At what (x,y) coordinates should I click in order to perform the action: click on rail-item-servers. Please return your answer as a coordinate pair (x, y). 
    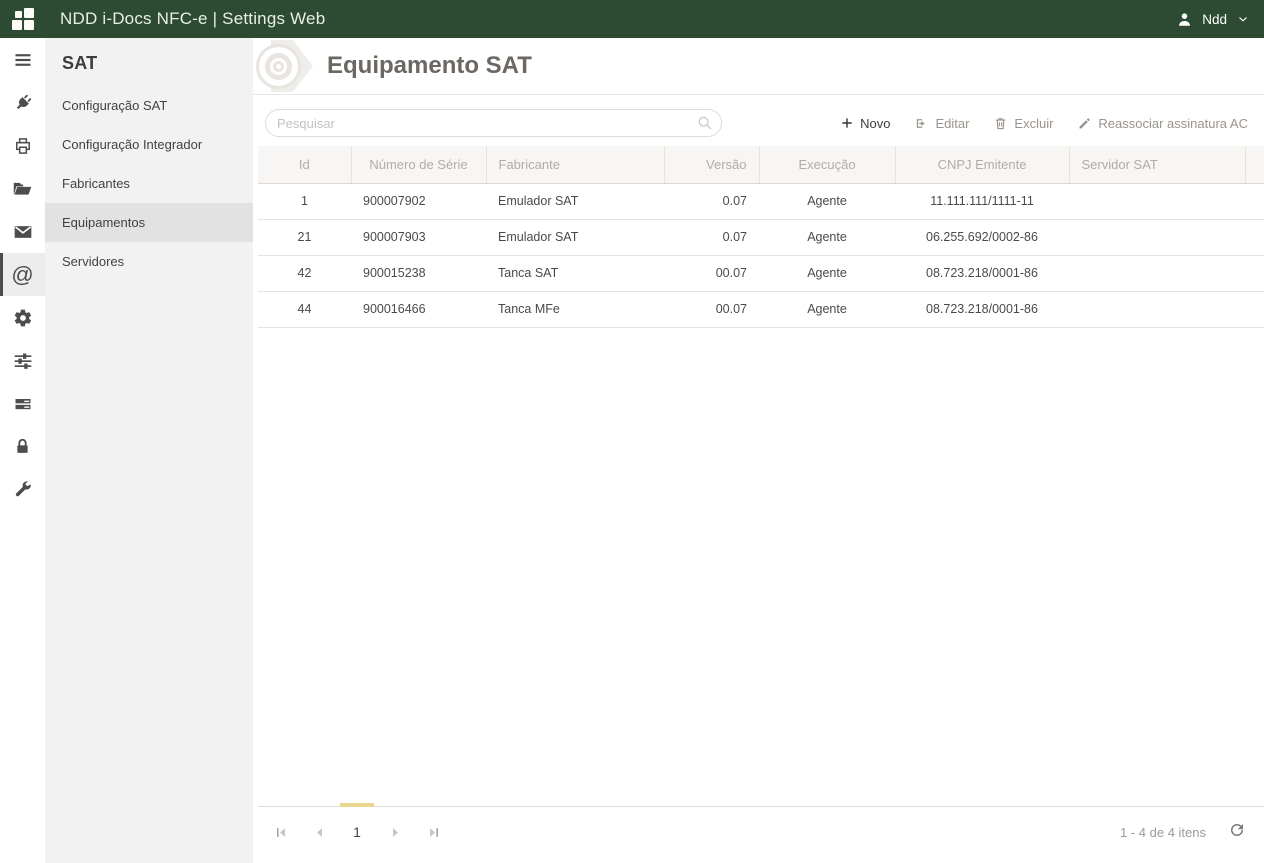
    Looking at the image, I should click on (22, 403).